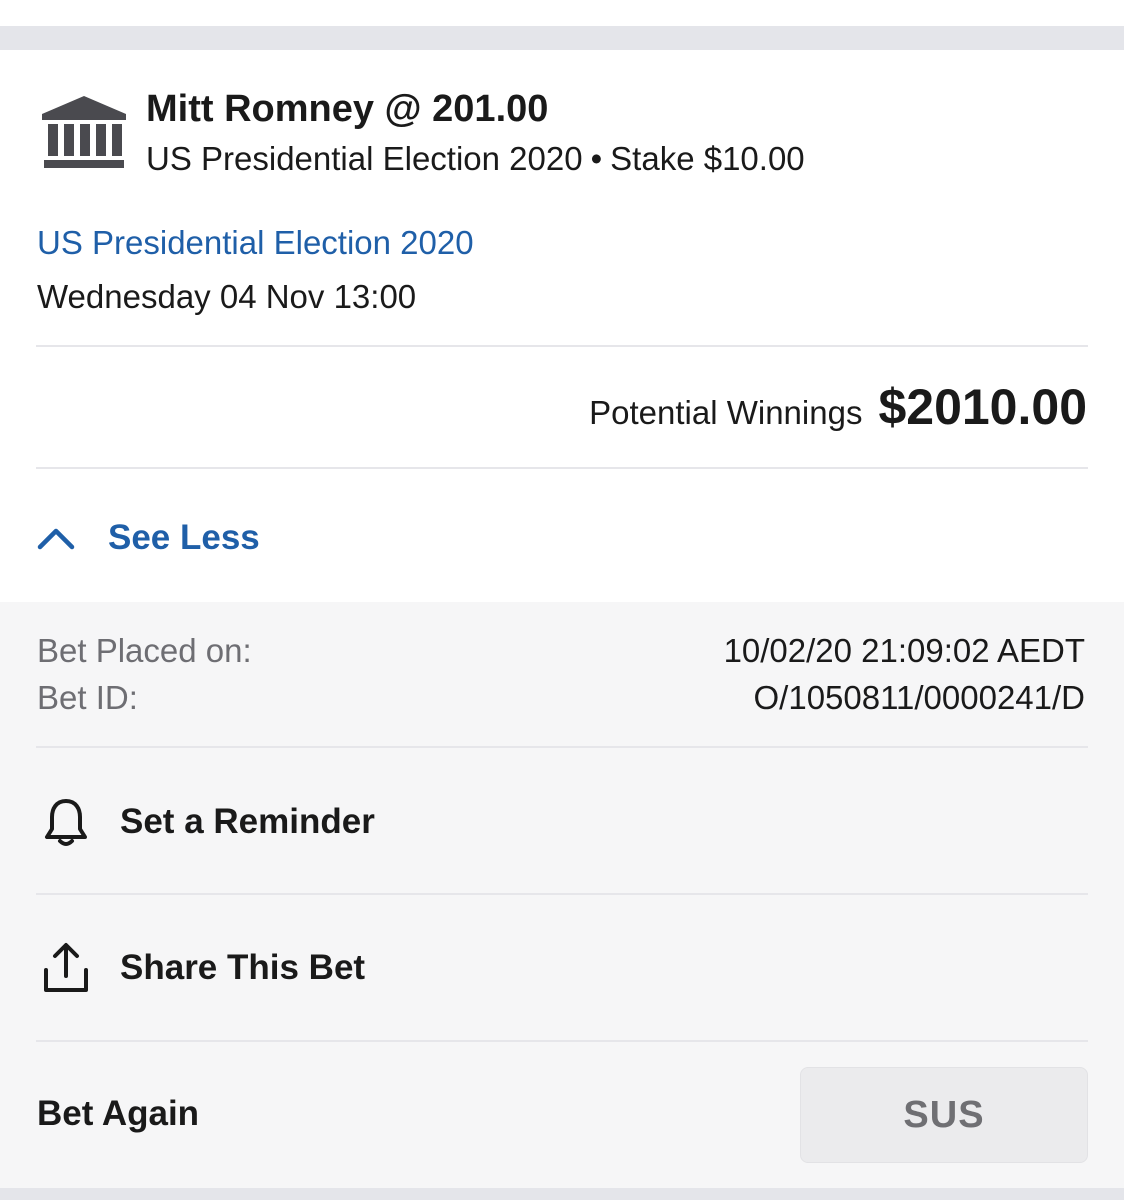  What do you see at coordinates (184, 537) in the screenshot?
I see `see-less-label: See Less` at bounding box center [184, 537].